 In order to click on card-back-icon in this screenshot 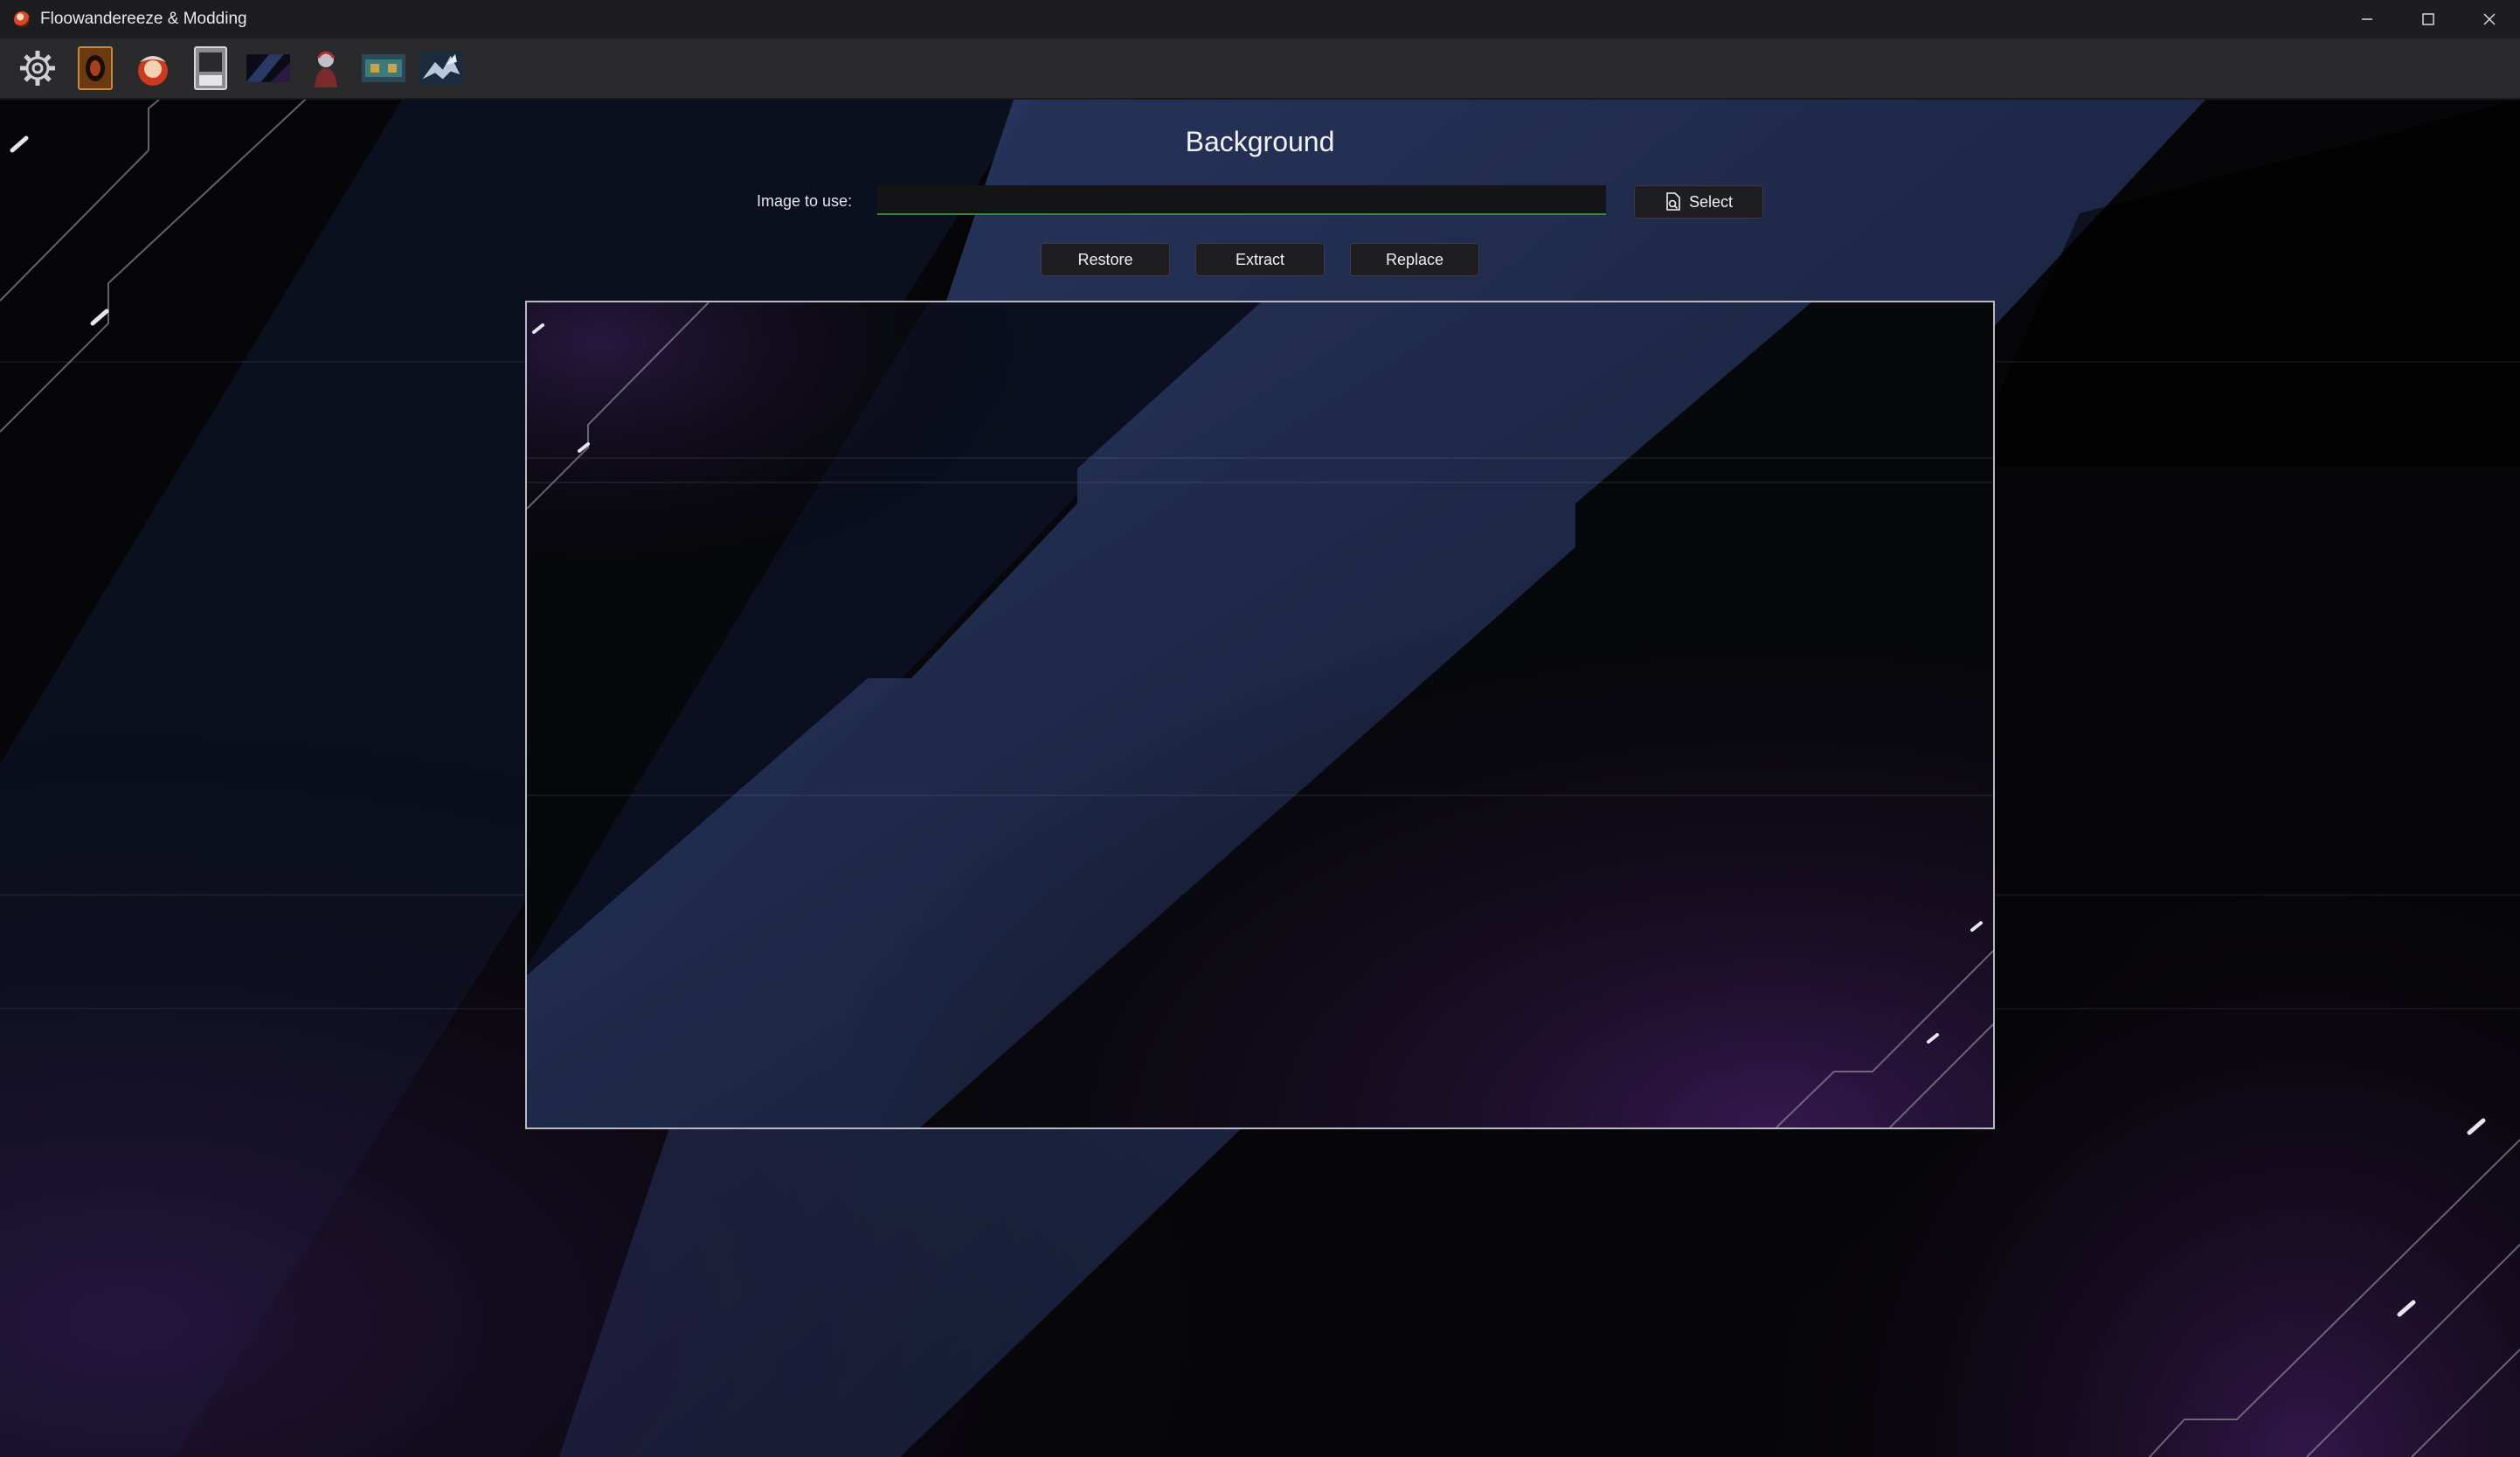, I will do `click(95, 68)`.